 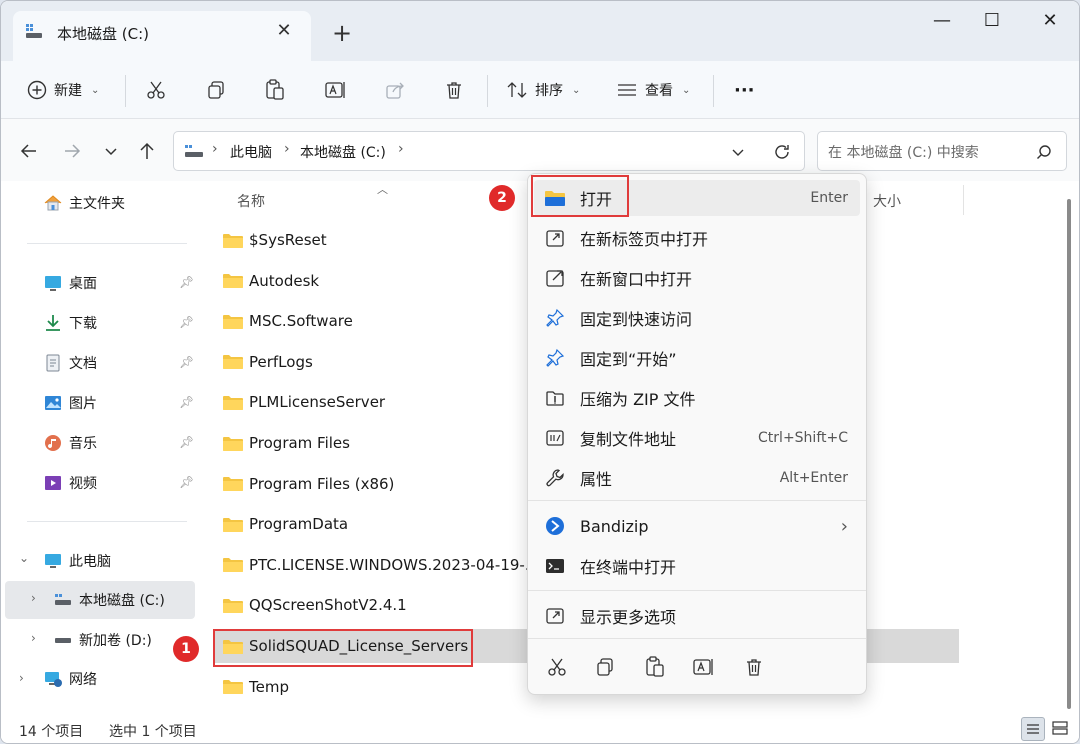 I want to click on up-arrow-icon, so click(x=147, y=151).